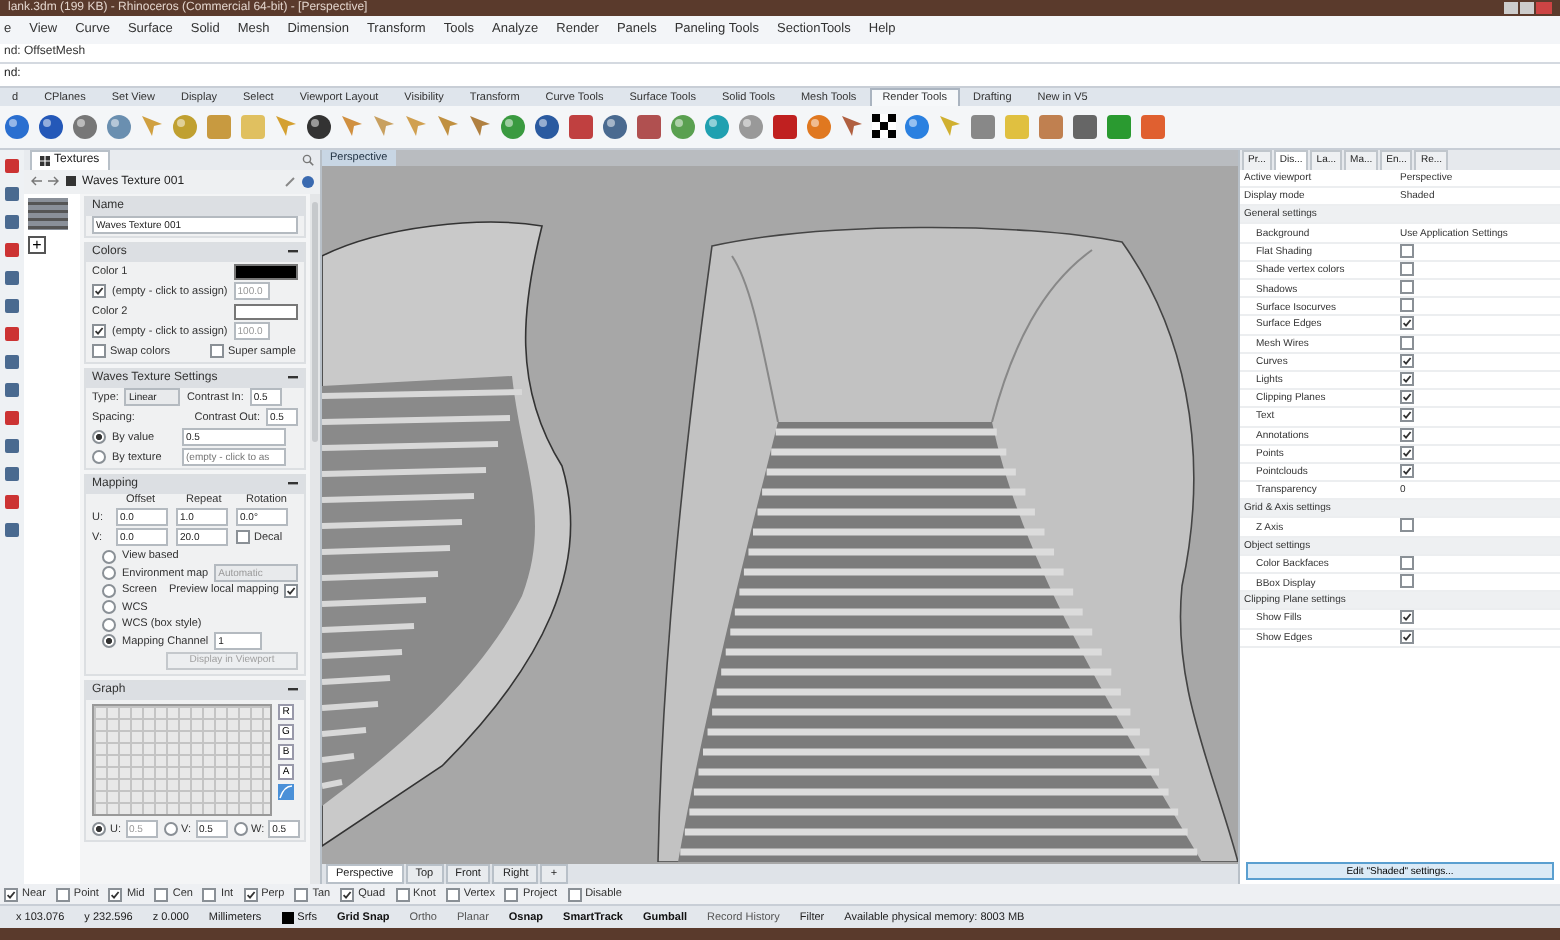 The height and width of the screenshot is (940, 1560). I want to click on forward-arrow-icon, so click(54, 181).